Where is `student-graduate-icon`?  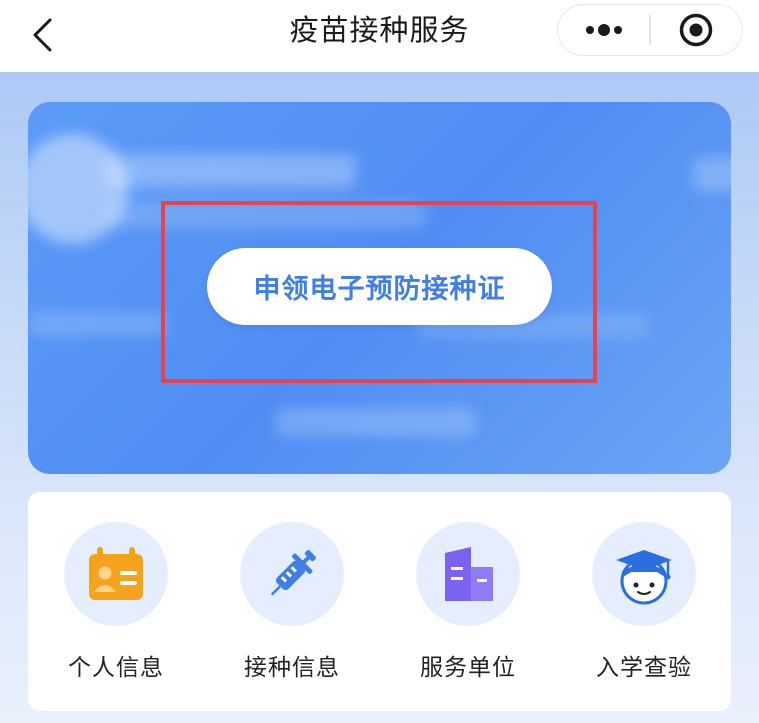
student-graduate-icon is located at coordinates (644, 577).